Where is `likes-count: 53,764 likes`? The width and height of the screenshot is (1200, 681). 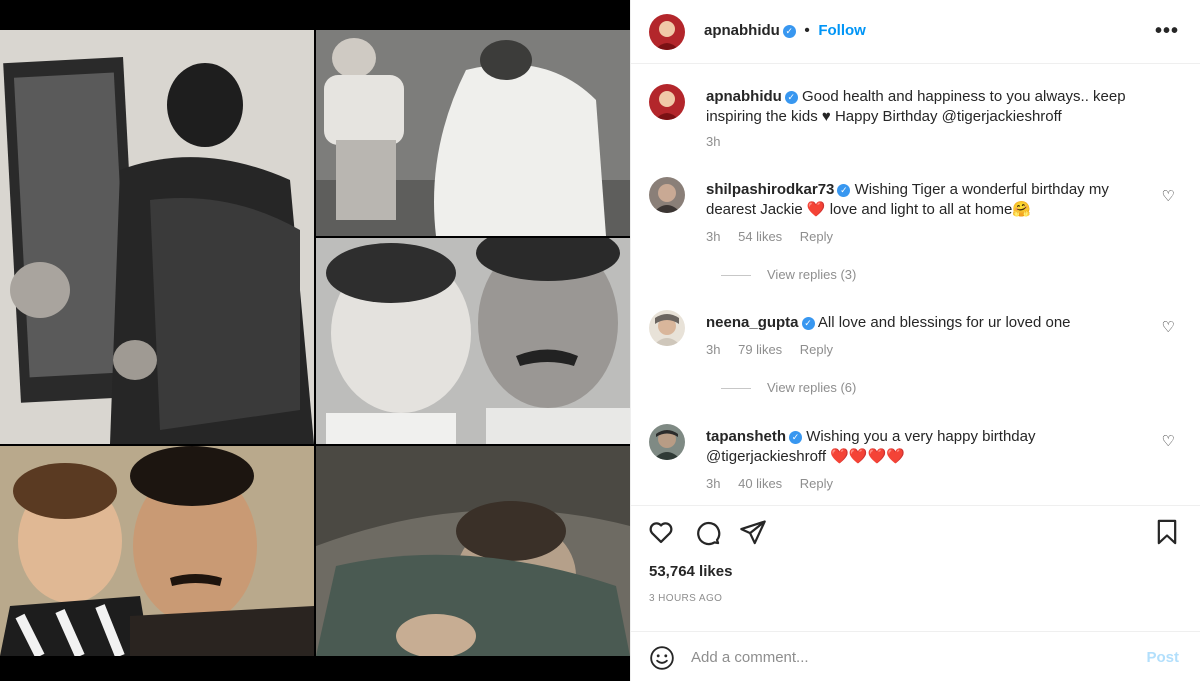
likes-count: 53,764 likes is located at coordinates (690, 571).